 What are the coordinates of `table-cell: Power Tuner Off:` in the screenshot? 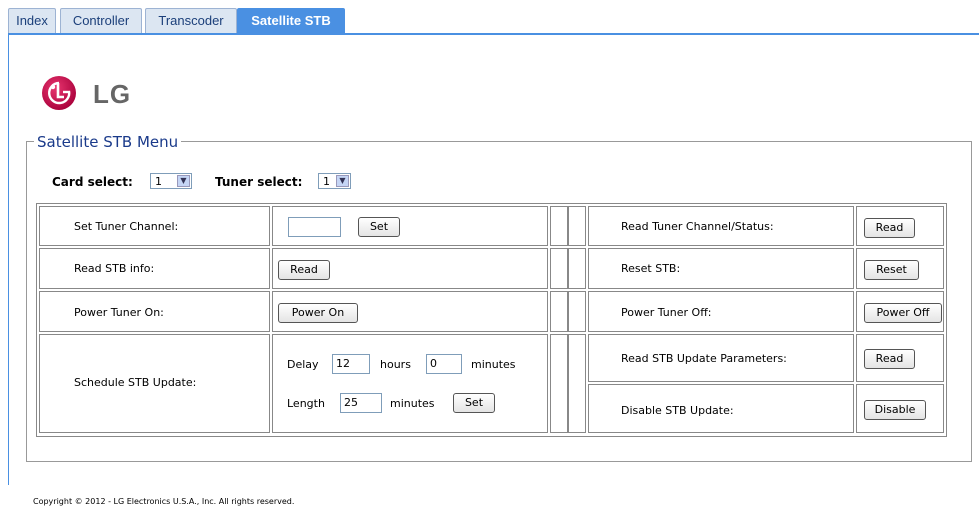 It's located at (721, 311).